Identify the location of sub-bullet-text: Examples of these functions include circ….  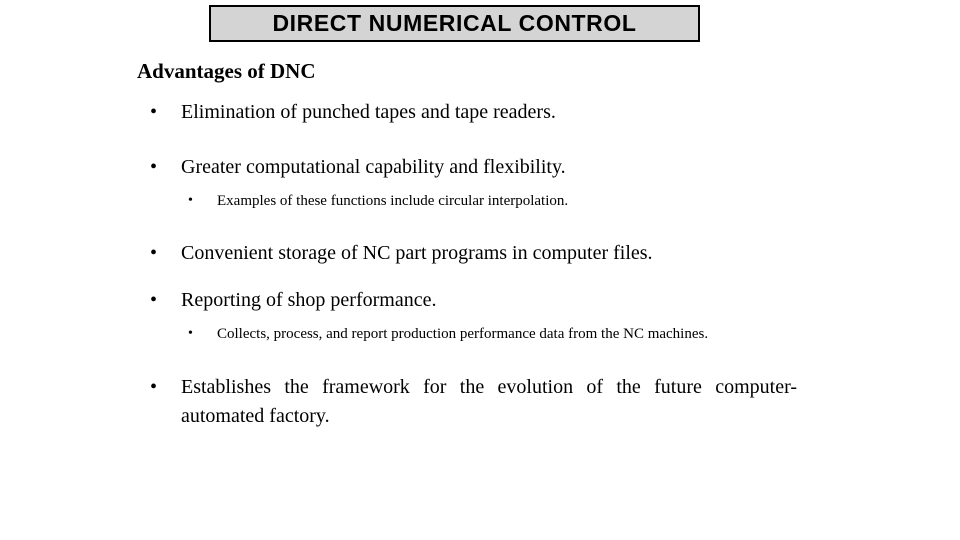
(393, 201).